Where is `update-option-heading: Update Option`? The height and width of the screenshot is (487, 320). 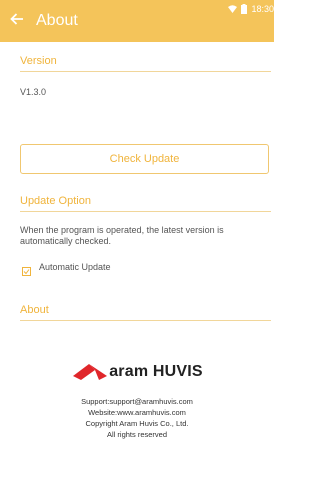 update-option-heading: Update Option is located at coordinates (145, 203).